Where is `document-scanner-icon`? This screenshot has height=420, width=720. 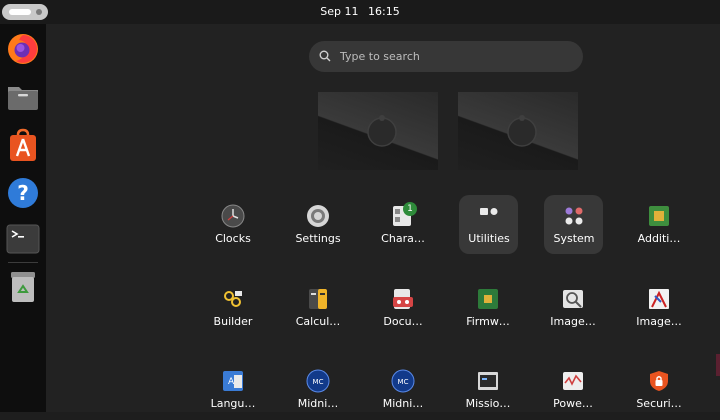
document-scanner-icon is located at coordinates (403, 299).